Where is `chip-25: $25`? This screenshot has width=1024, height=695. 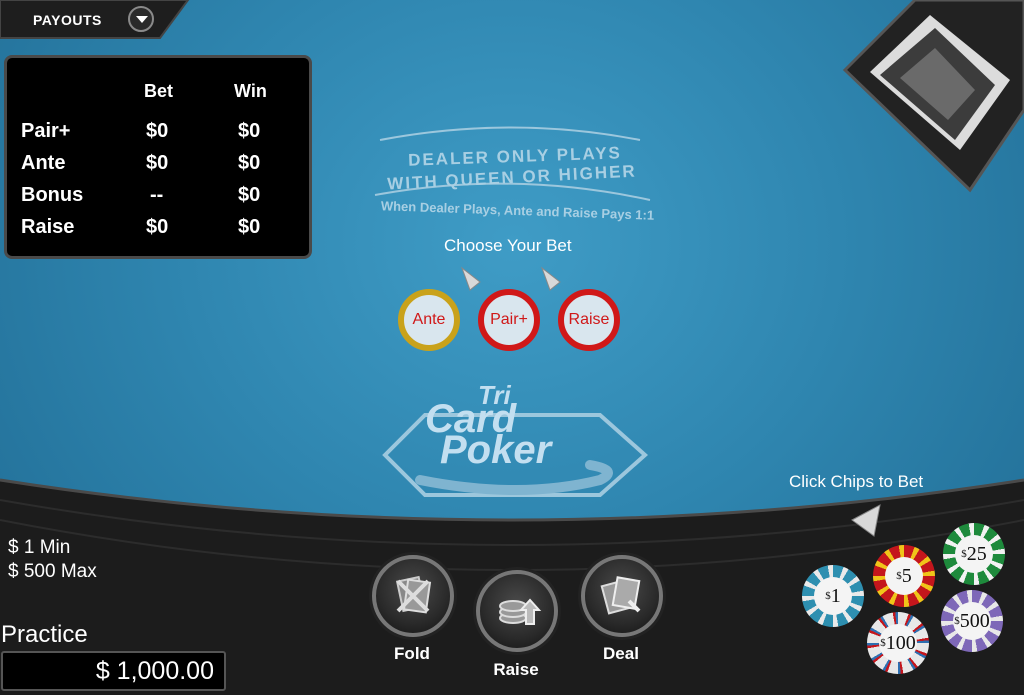 chip-25: $25 is located at coordinates (974, 554).